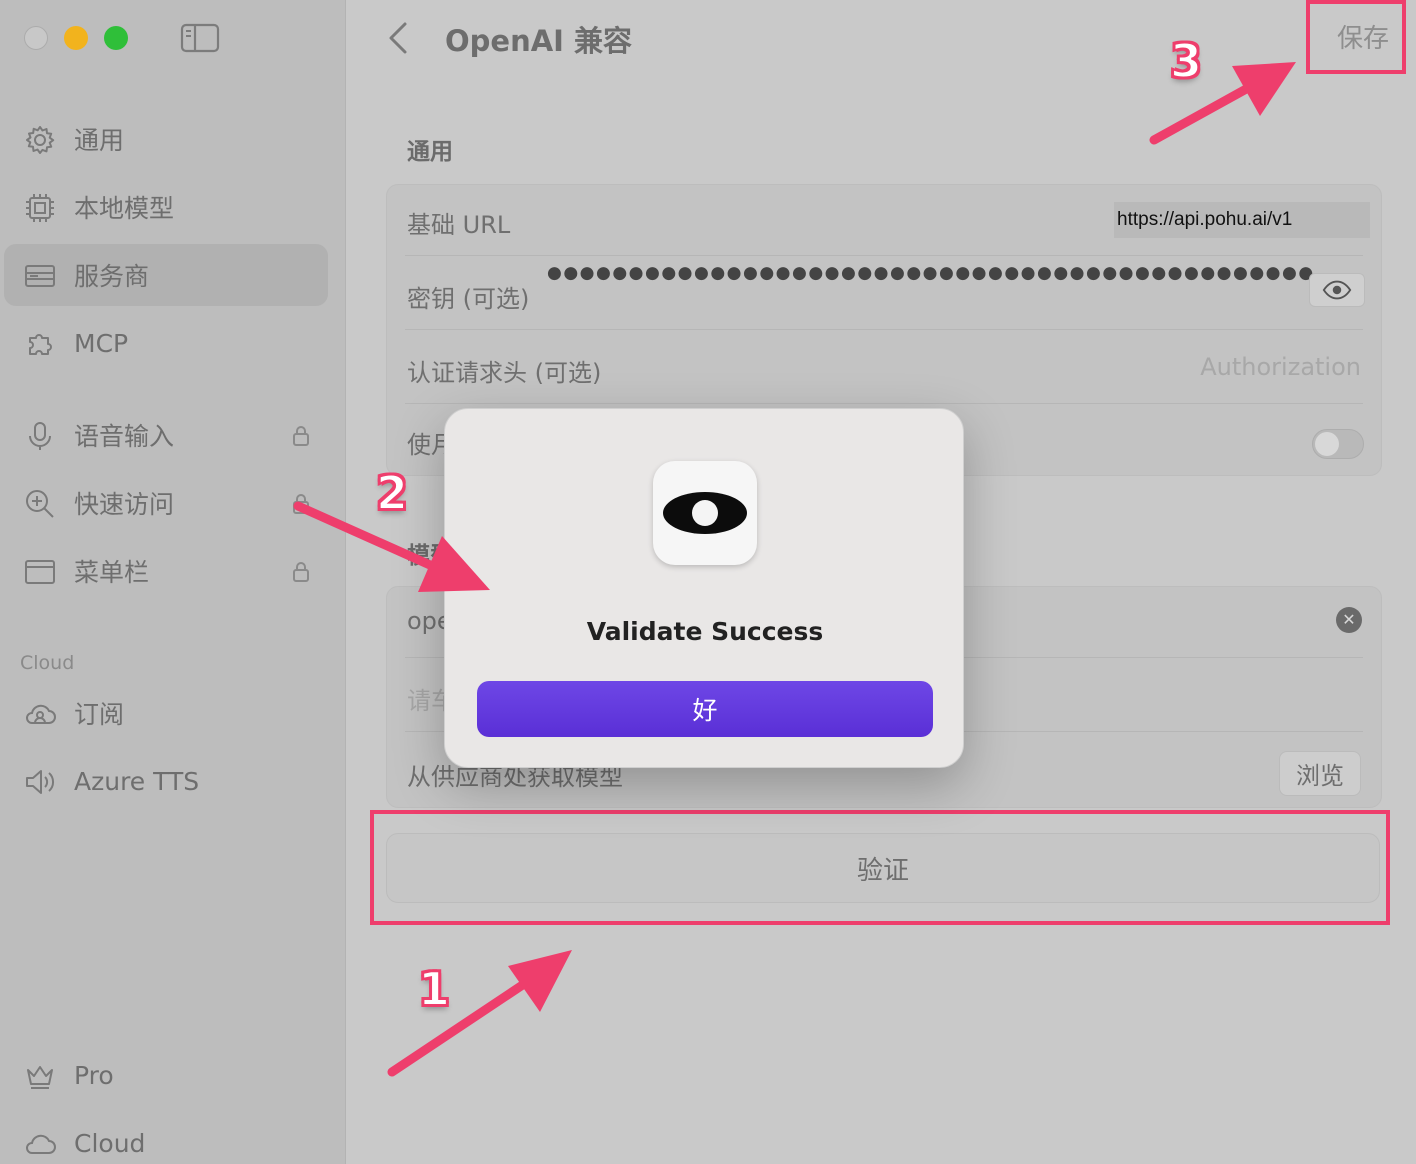 The image size is (1416, 1164). What do you see at coordinates (1186, 61) in the screenshot?
I see `annotation-number-3: 3` at bounding box center [1186, 61].